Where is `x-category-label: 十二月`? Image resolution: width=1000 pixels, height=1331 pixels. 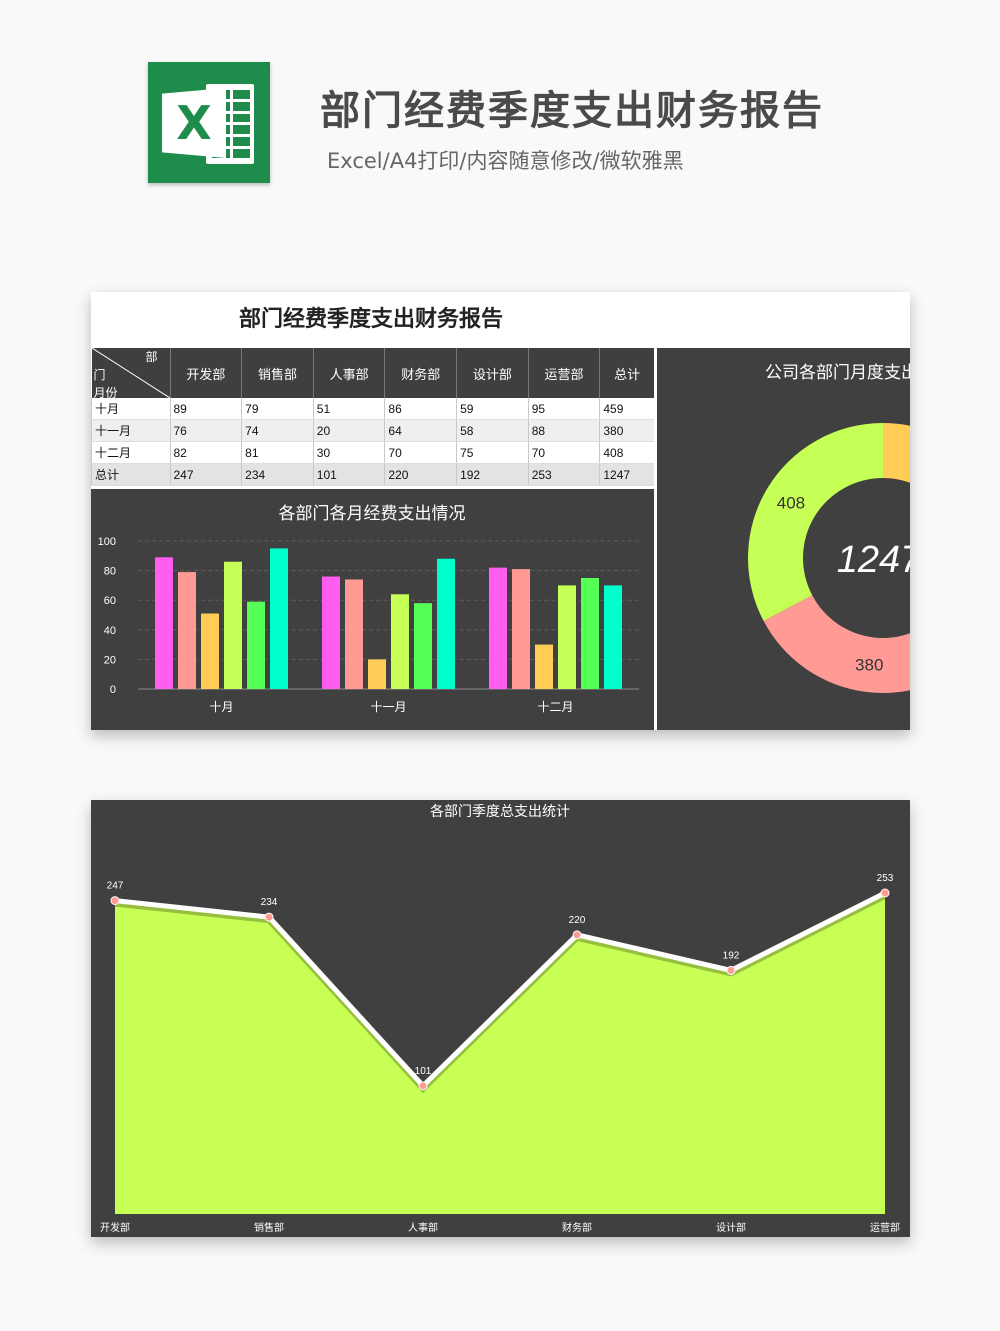
x-category-label: 十二月 is located at coordinates (555, 707).